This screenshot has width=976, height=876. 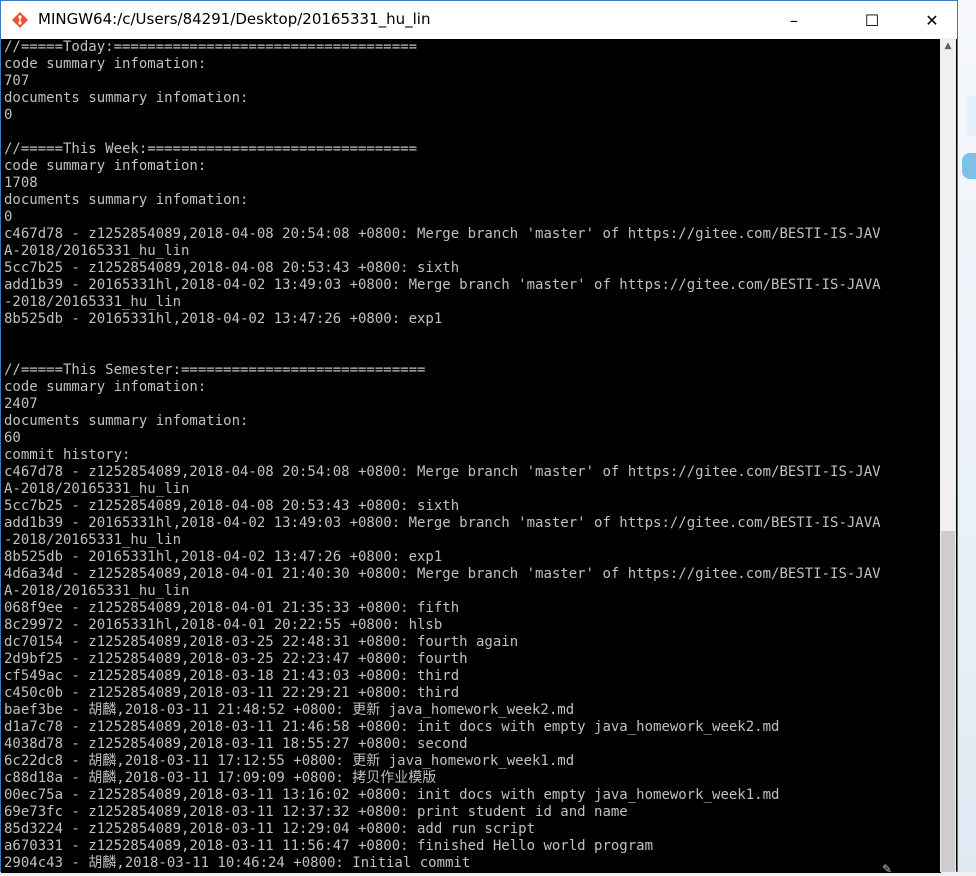 I want to click on desktop-window-edge, so click(x=971, y=116).